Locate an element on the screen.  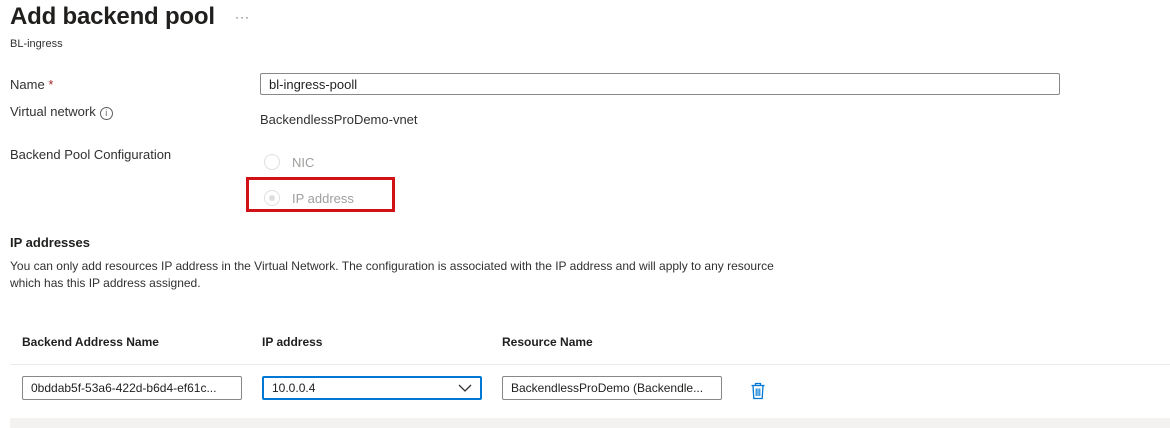
name-label: Name * is located at coordinates (32, 84).